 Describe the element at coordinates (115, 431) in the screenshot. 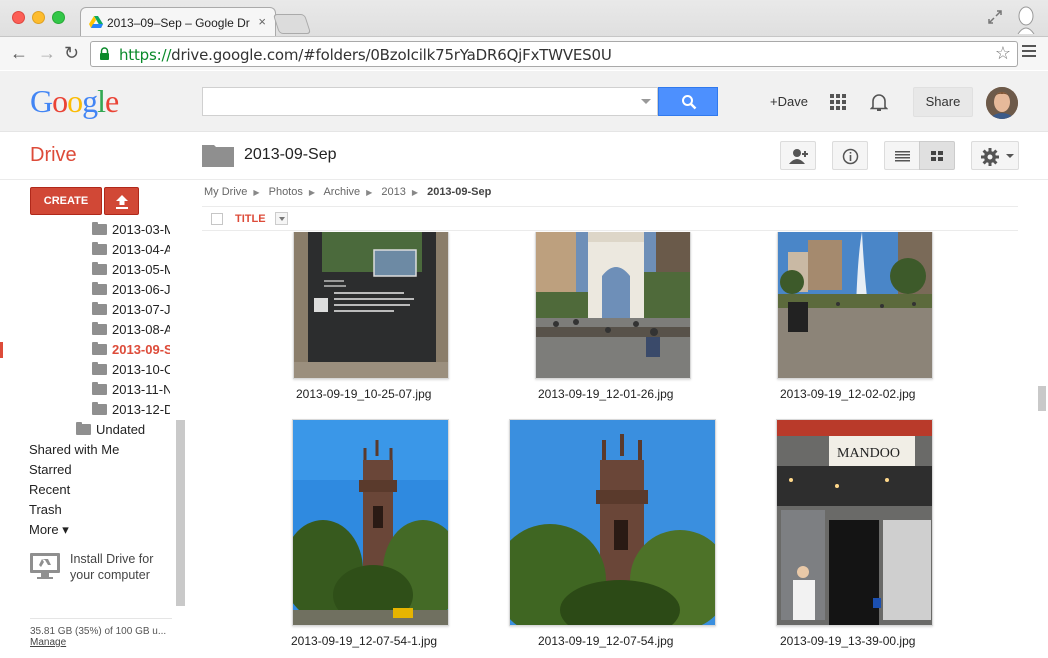

I see `folder-tree-item-undated: Undated` at that location.